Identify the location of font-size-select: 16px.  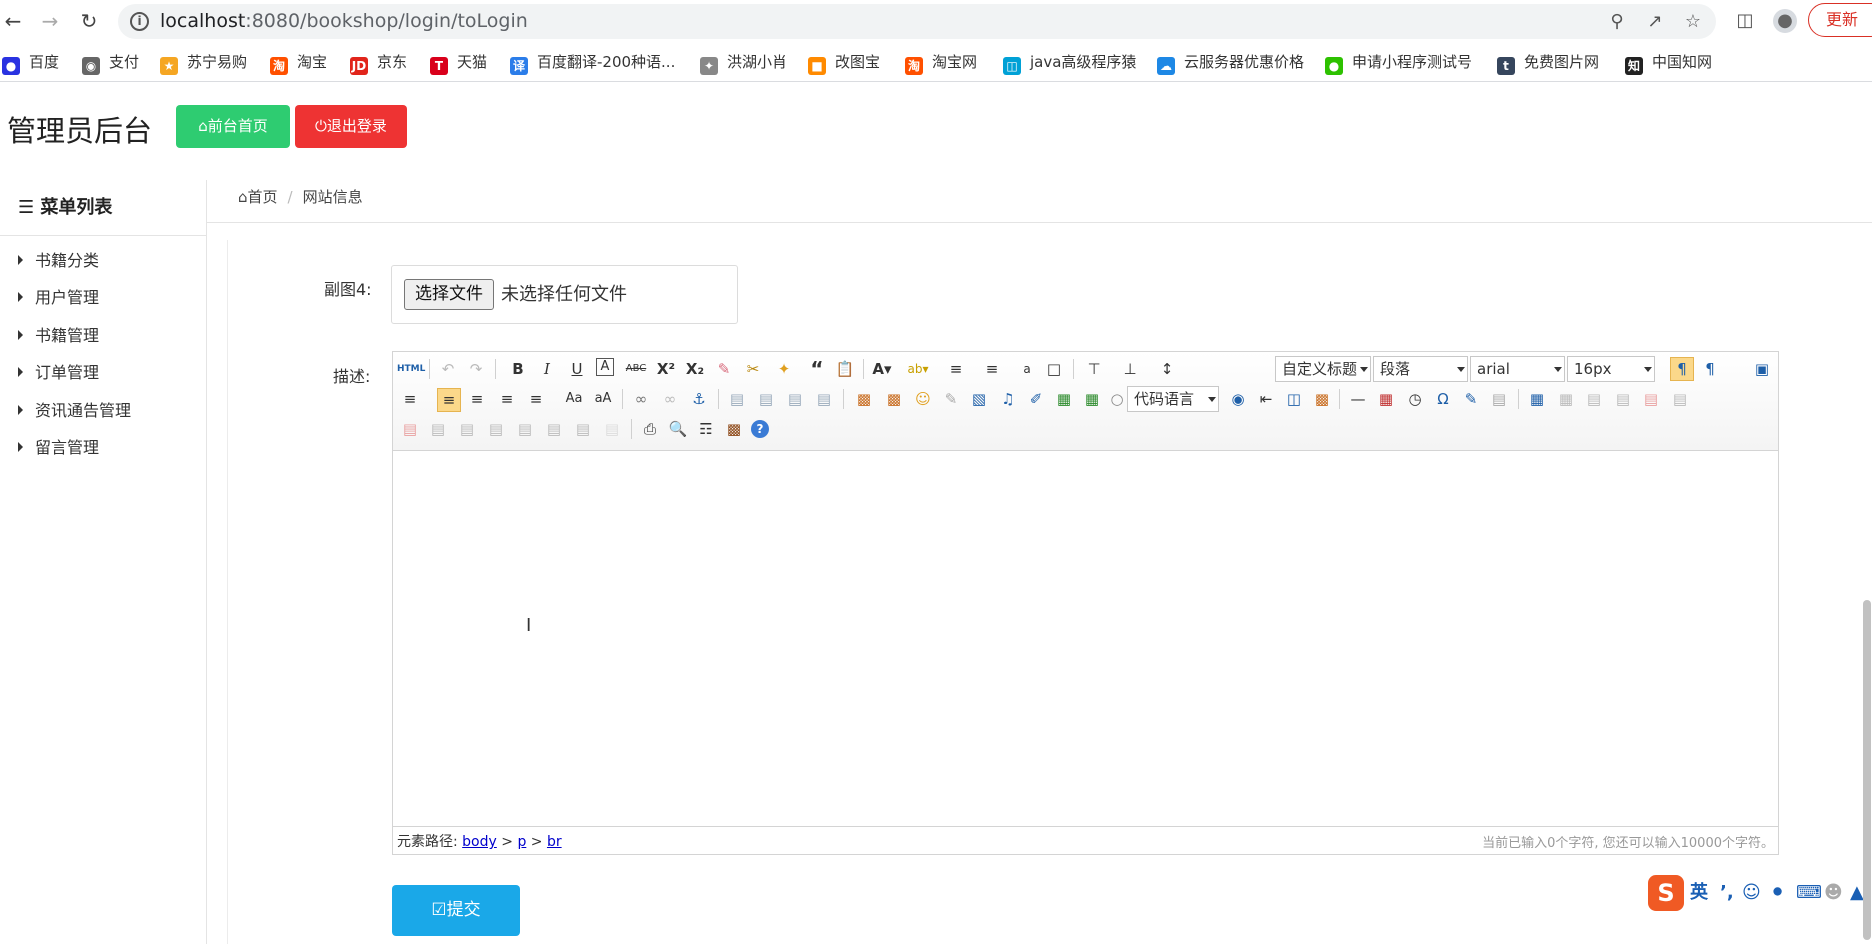
(1611, 369).